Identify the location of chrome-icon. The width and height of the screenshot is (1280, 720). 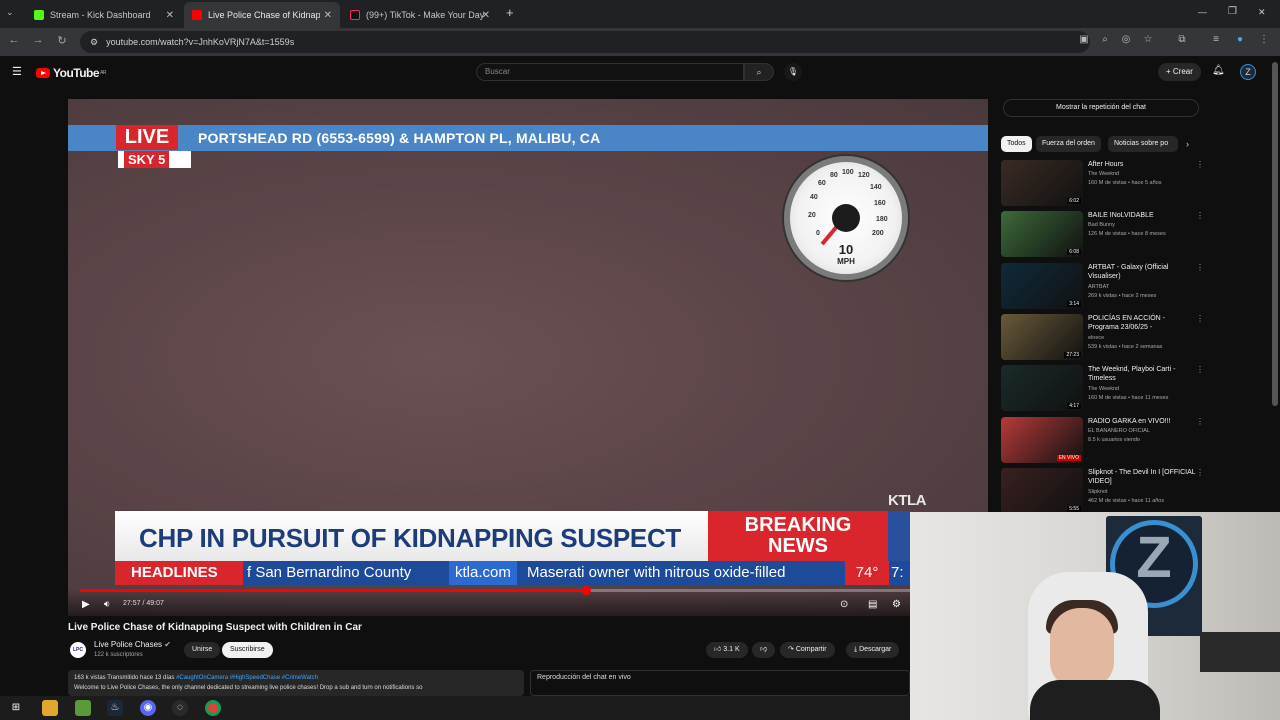
(213, 708).